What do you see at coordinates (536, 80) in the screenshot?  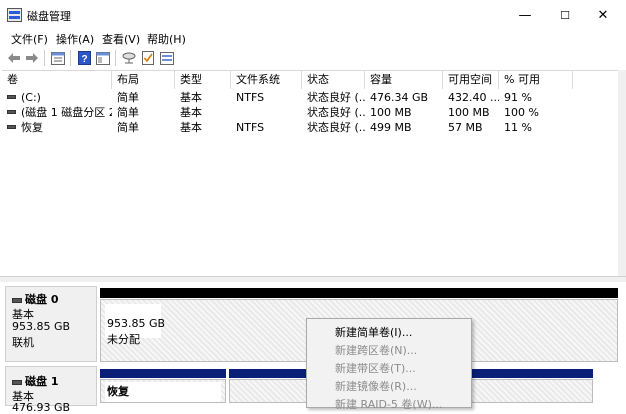 I see `column-header-percent-free: % 可用` at bounding box center [536, 80].